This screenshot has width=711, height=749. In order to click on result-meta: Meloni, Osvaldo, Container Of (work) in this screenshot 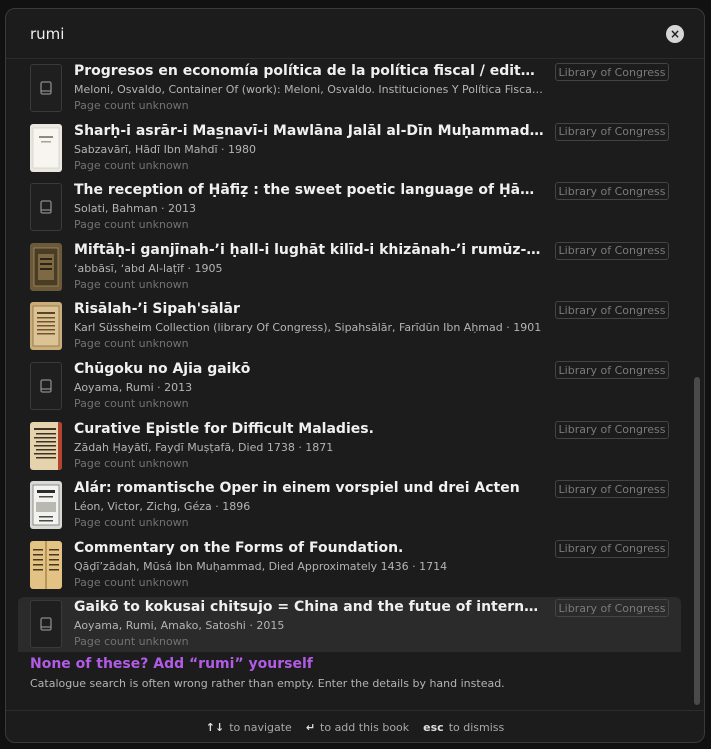, I will do `click(309, 89)`.